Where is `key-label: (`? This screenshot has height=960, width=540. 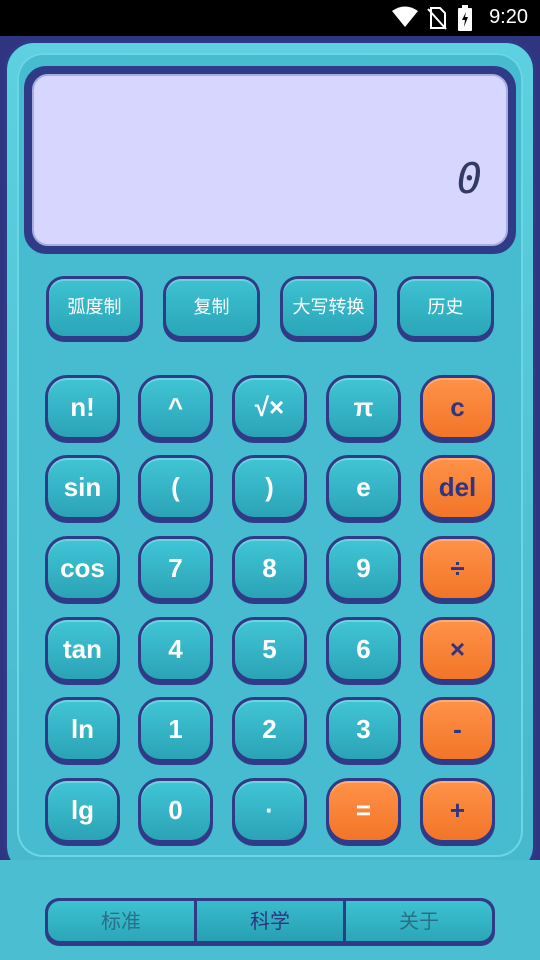
key-label: ( is located at coordinates (175, 487).